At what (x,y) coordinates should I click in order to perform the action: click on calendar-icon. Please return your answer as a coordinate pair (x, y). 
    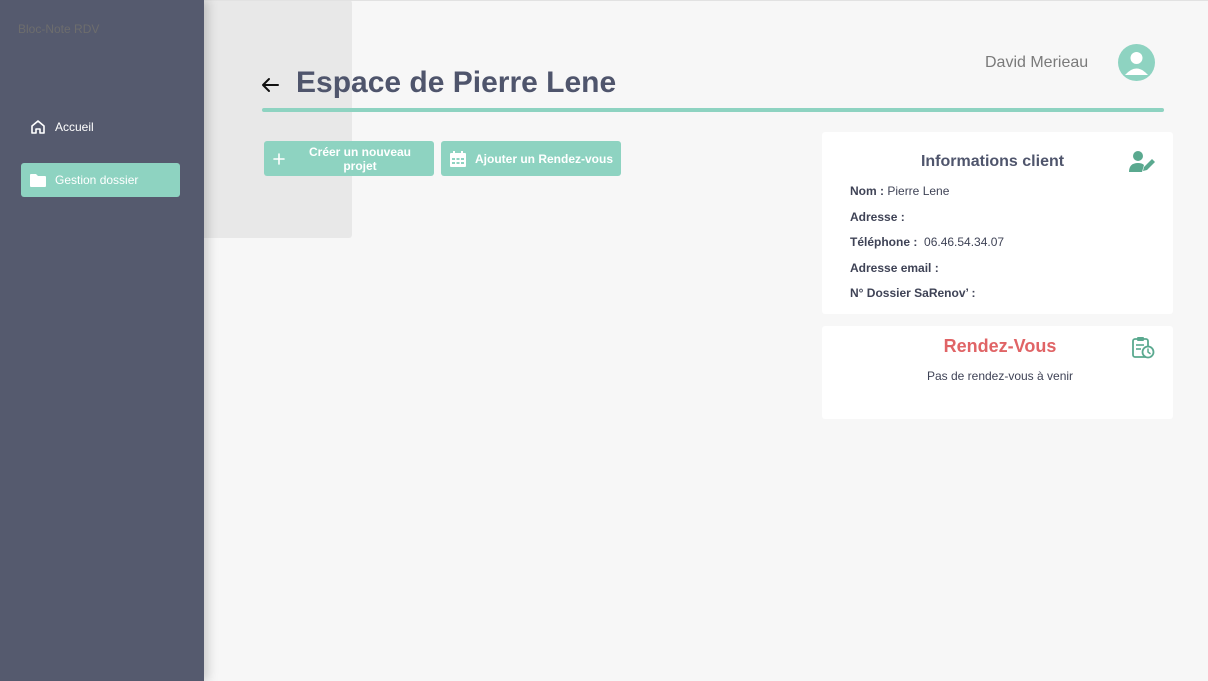
    Looking at the image, I should click on (458, 159).